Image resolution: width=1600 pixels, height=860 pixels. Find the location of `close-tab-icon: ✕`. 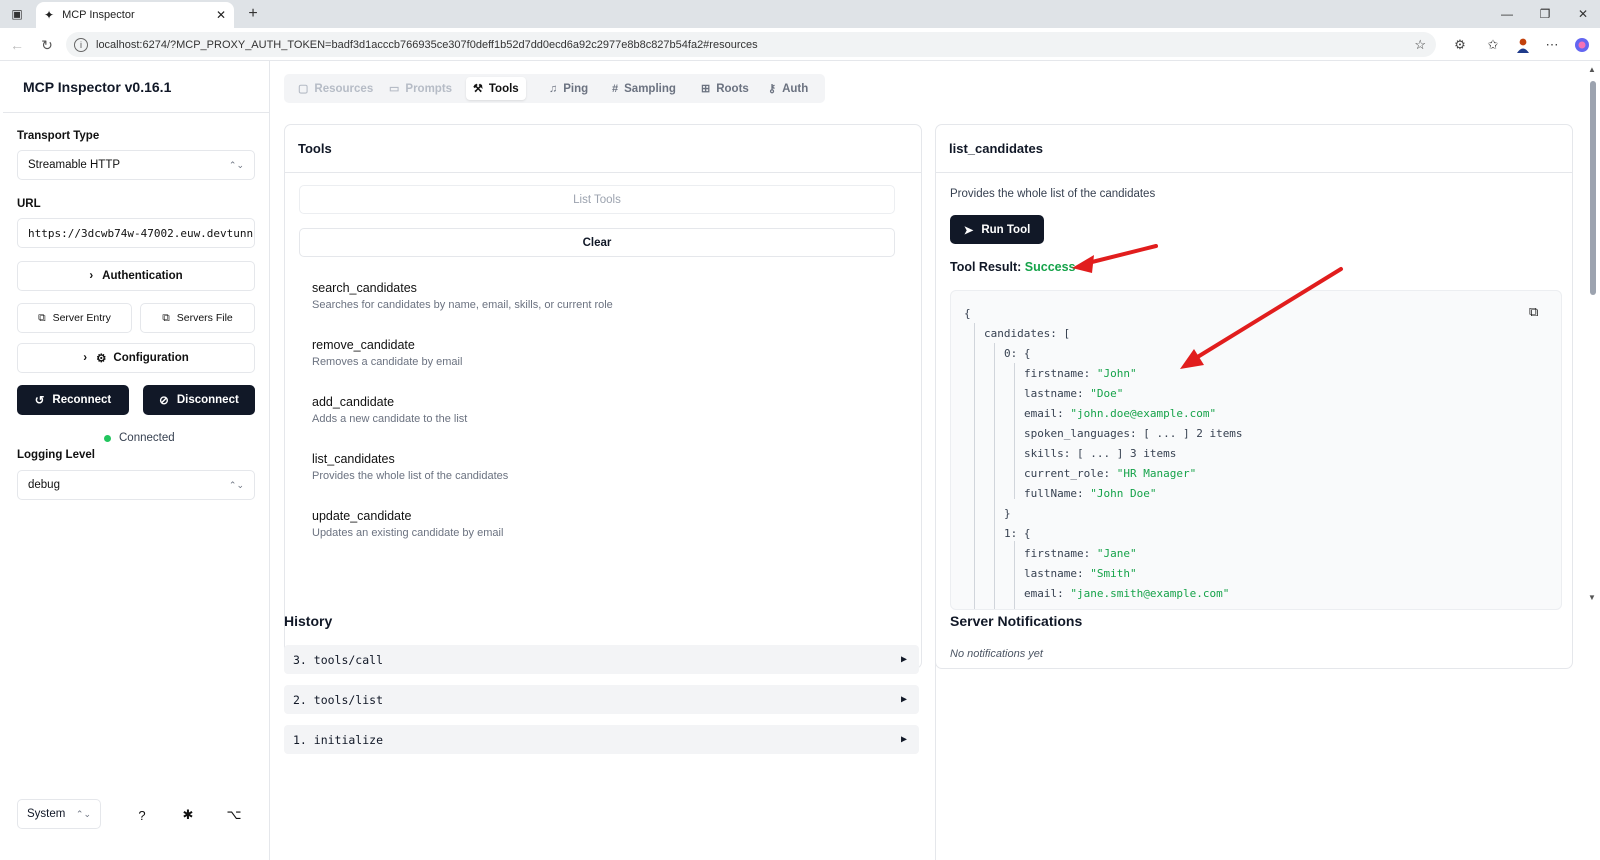

close-tab-icon: ✕ is located at coordinates (221, 15).